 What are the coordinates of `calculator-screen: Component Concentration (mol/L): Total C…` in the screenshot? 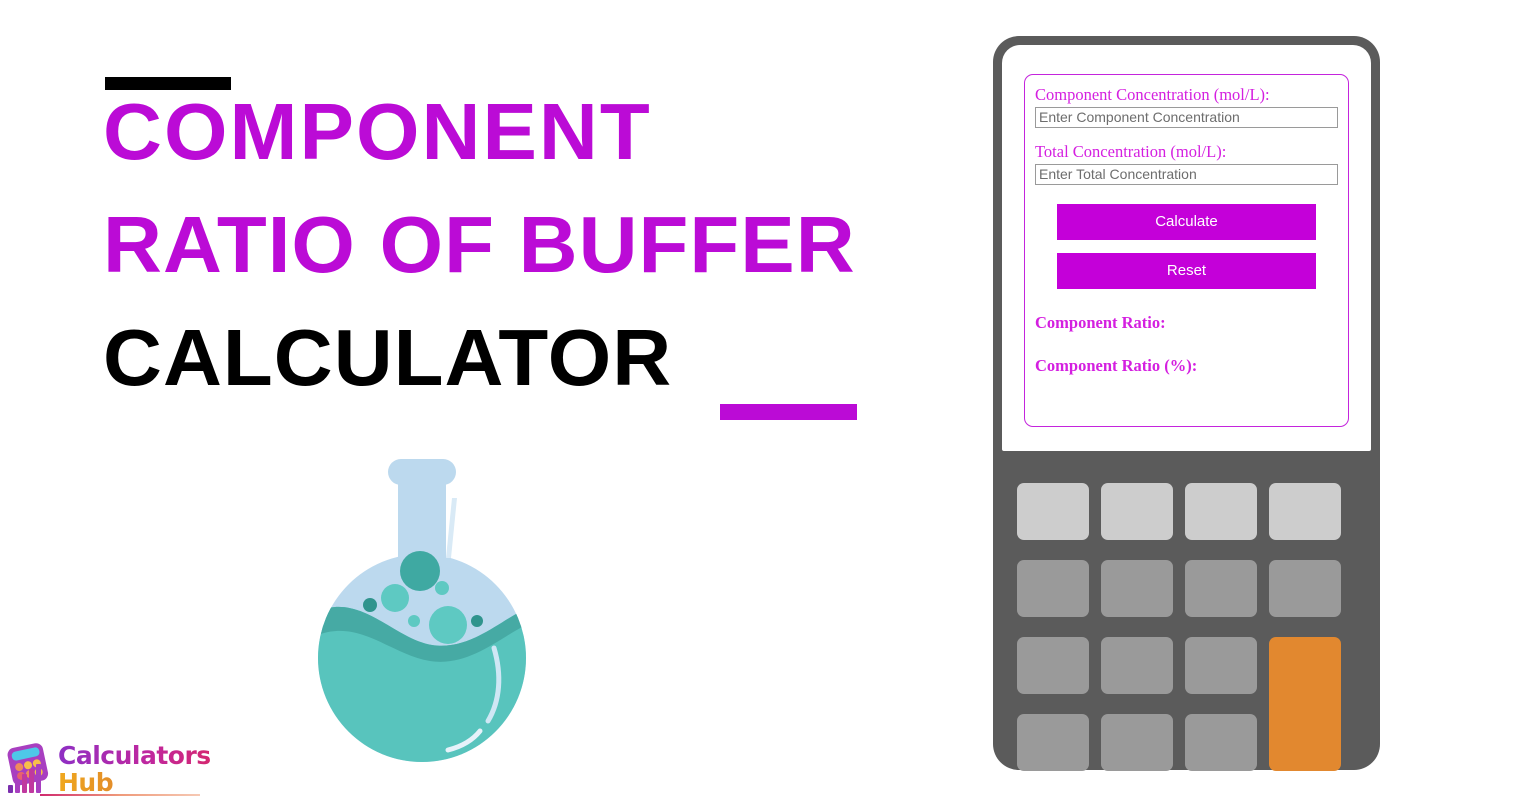 It's located at (1186, 248).